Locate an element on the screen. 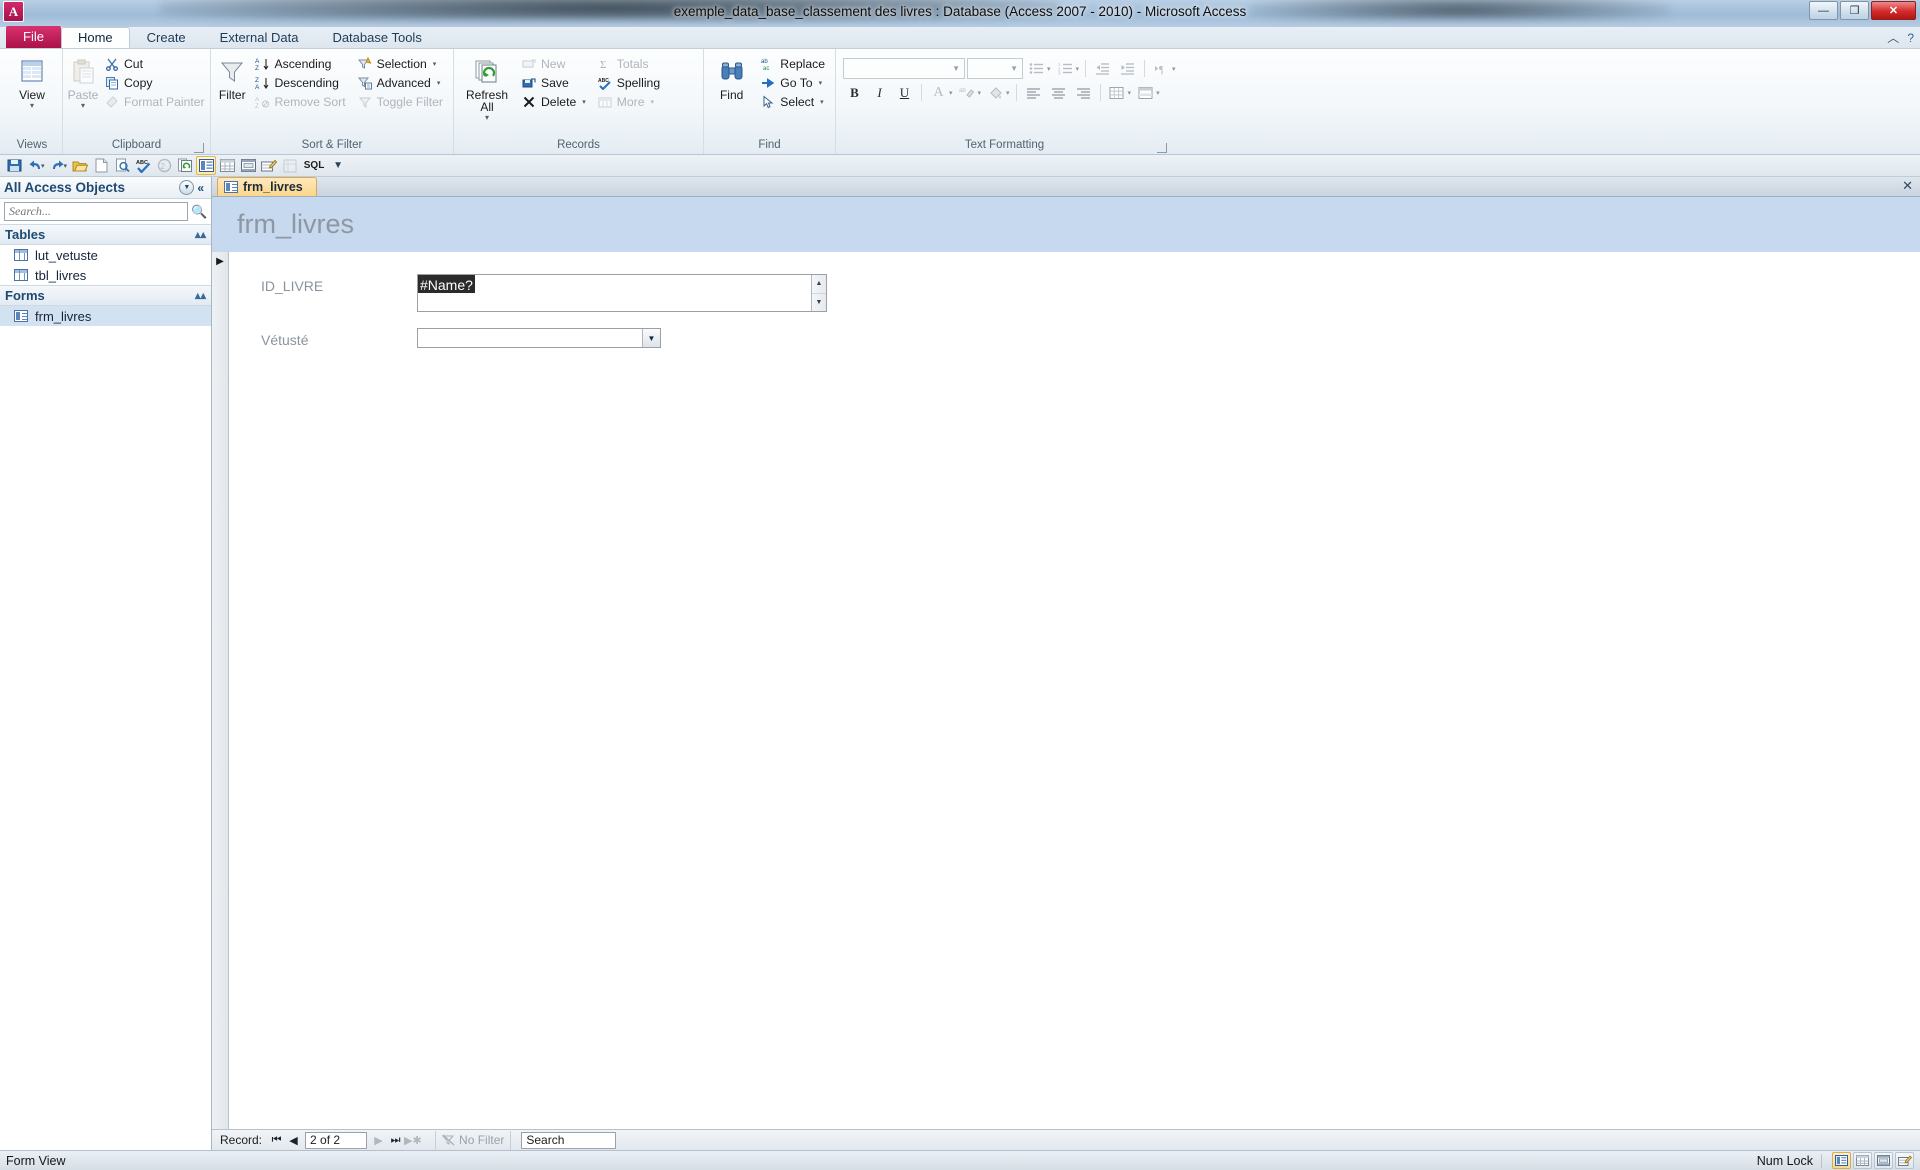 Image resolution: width=1920 pixels, height=1170 pixels. remove-sort-button: AZ Remove Sort is located at coordinates (301, 102).